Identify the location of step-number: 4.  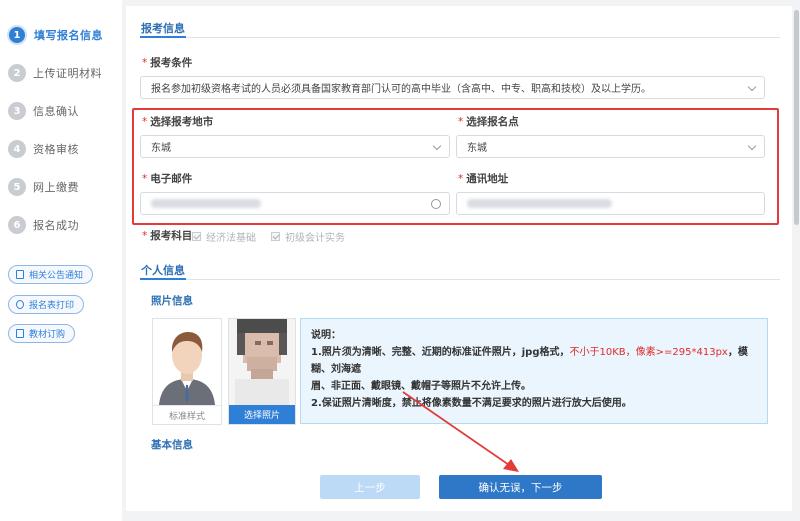
(17, 149).